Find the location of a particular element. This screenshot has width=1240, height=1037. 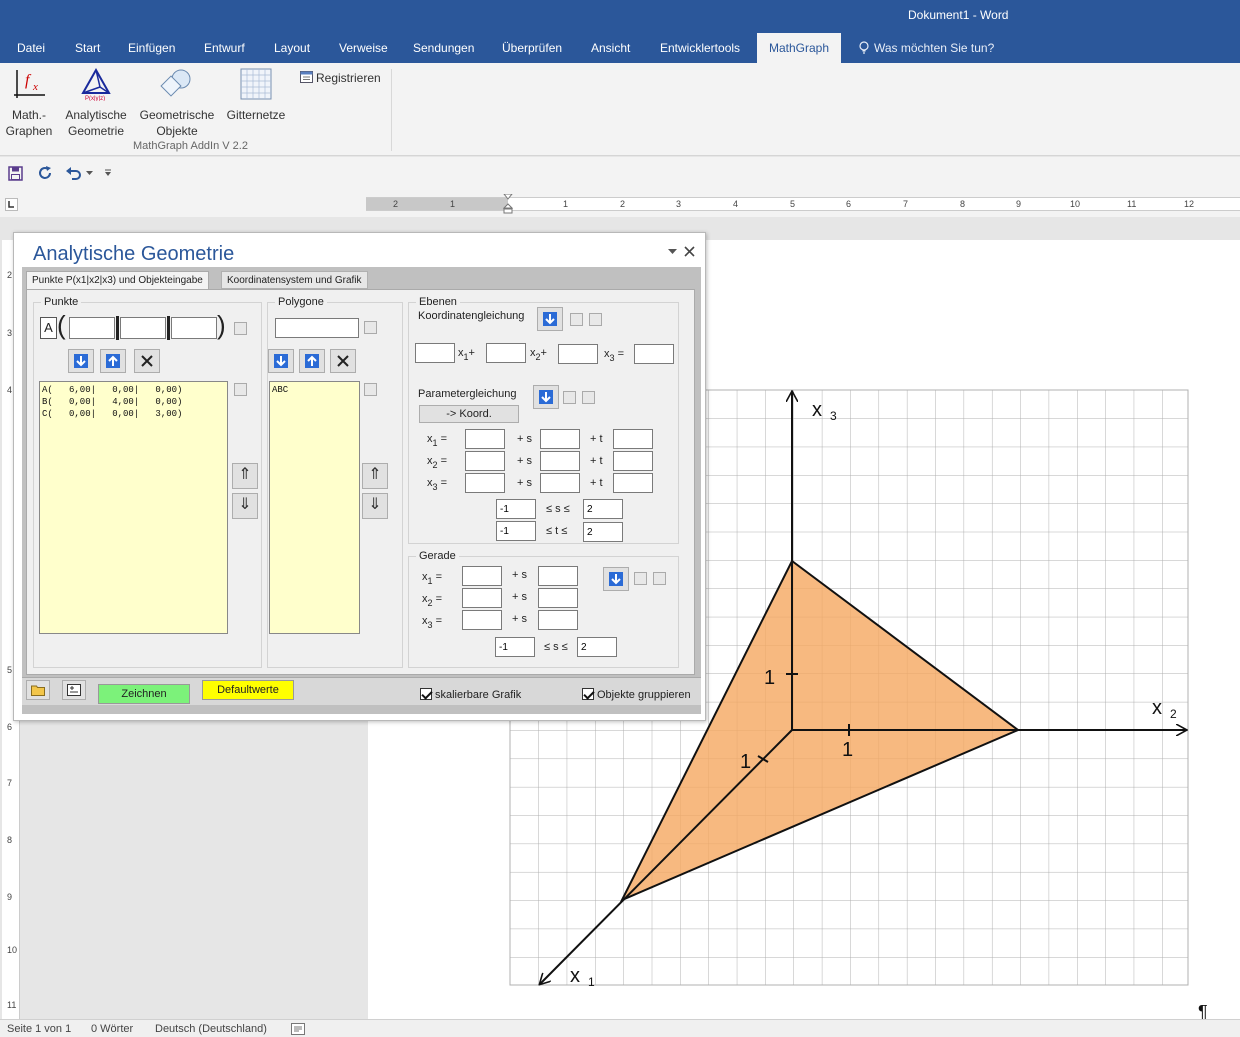

tab-datei: Datei is located at coordinates (31, 48).